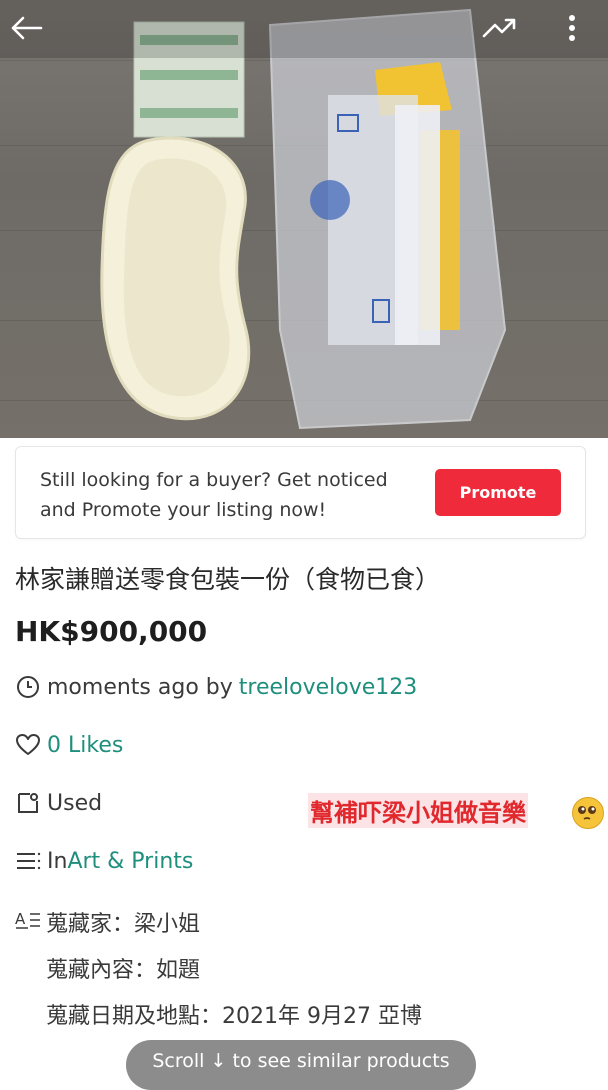 This screenshot has width=608, height=1090. Describe the element at coordinates (234, 1016) in the screenshot. I see `description-line-3: 蒐藏日期及地點：2021年 9月27 亞博` at that location.